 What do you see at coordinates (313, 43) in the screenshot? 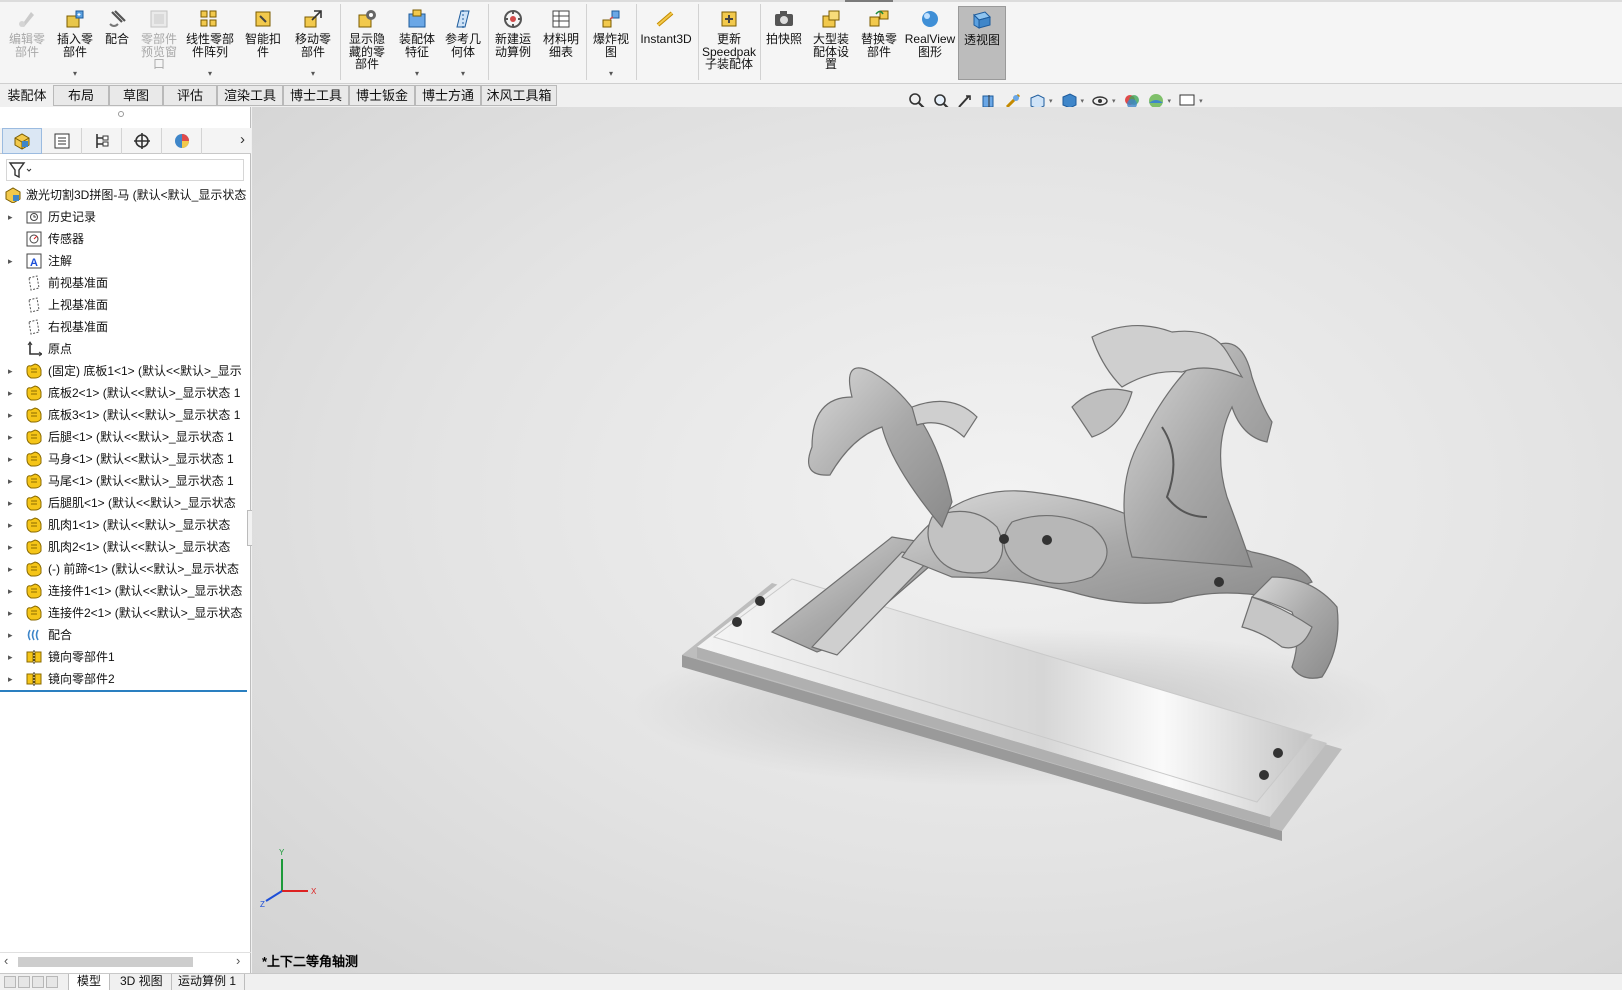
I see `move-component-button: 移动零 部件 ▾` at bounding box center [313, 43].